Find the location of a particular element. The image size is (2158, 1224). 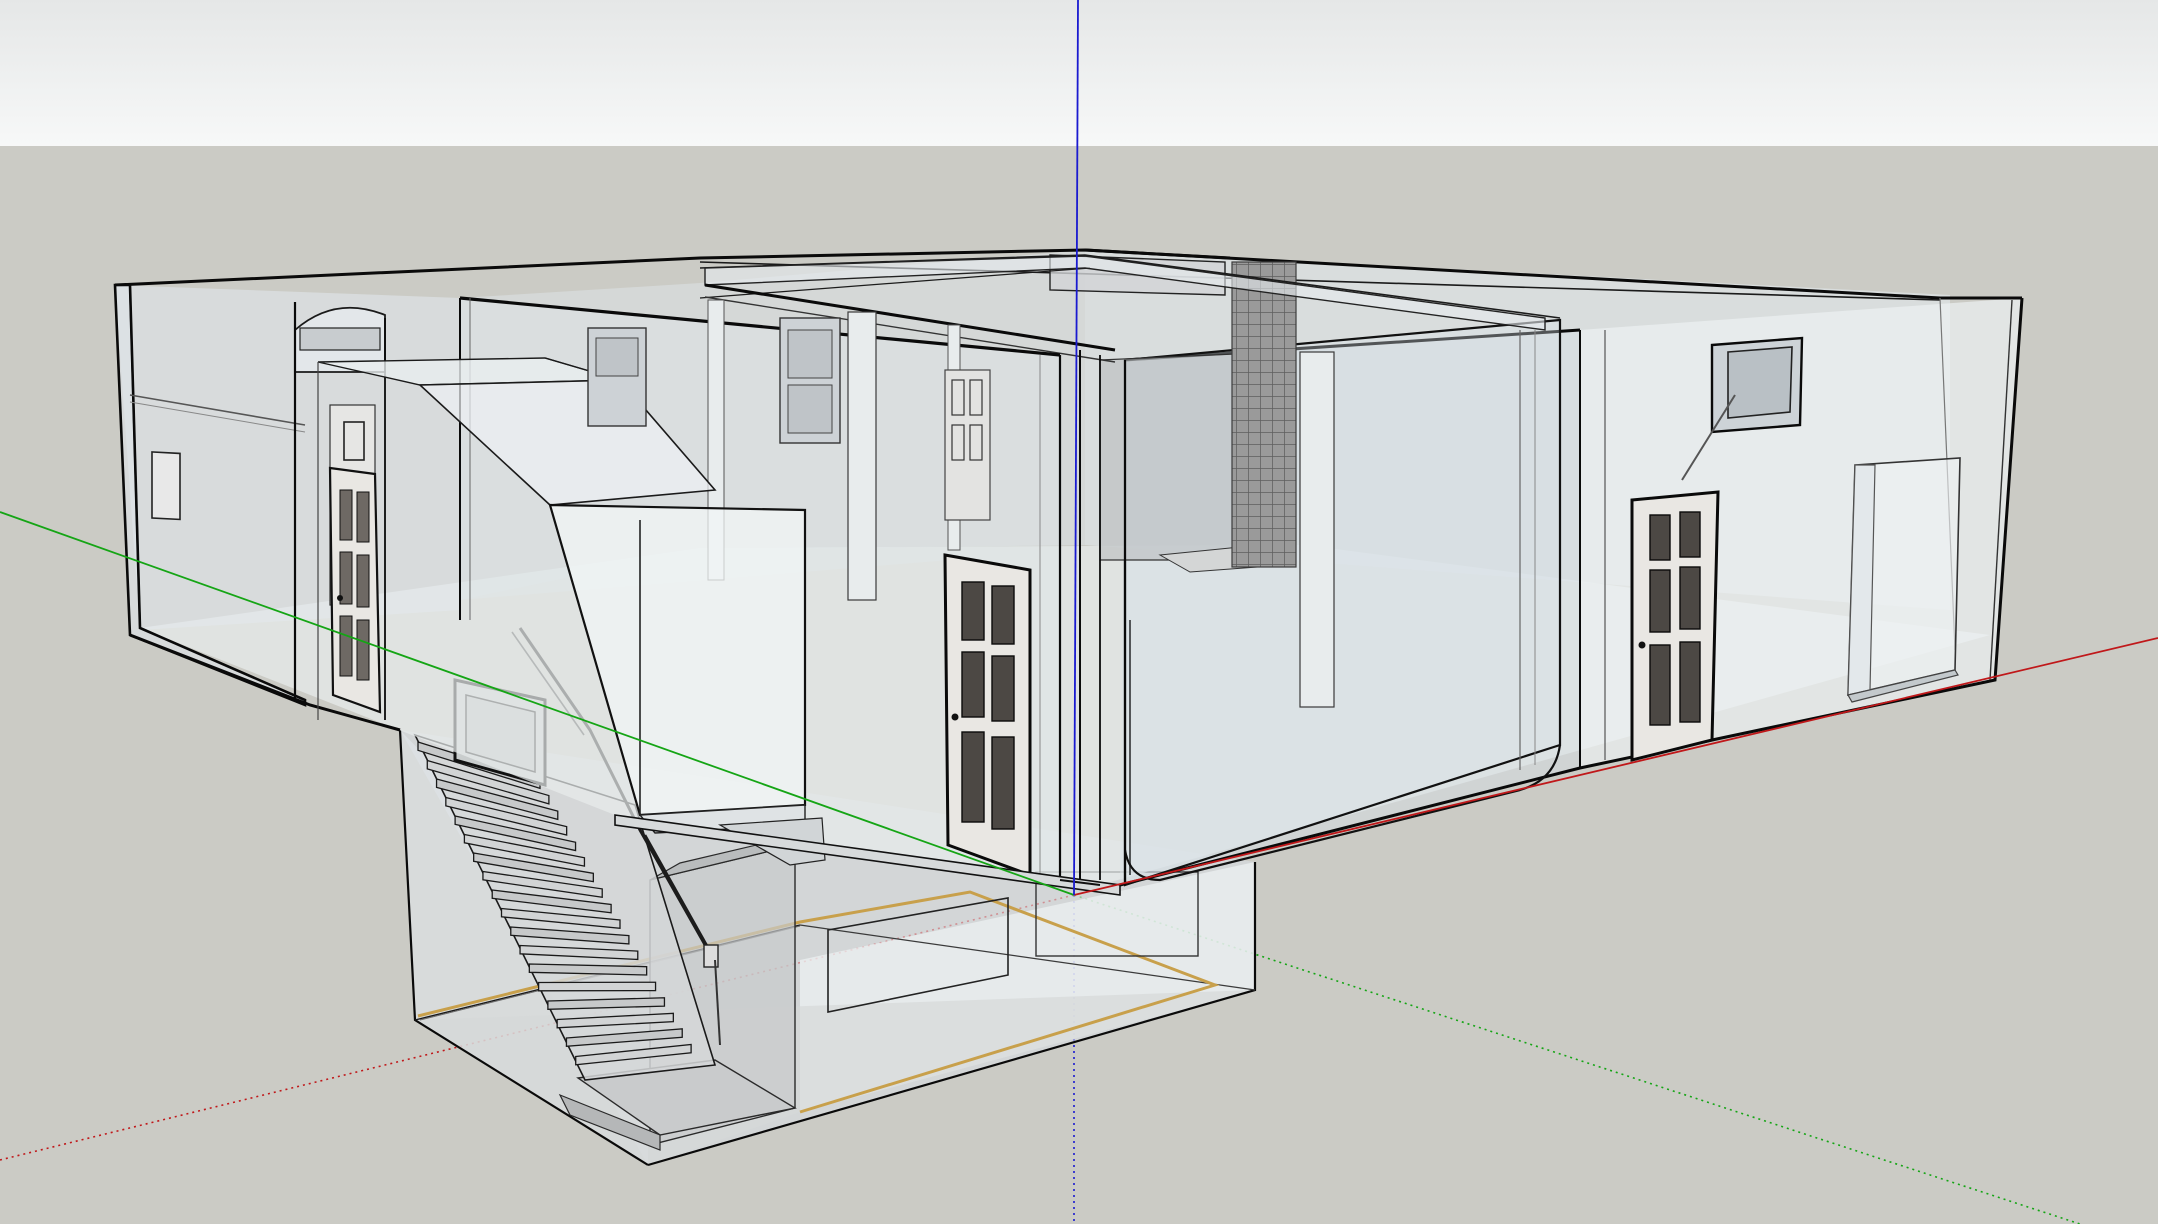

closet-box is located at coordinates (1904, 580).